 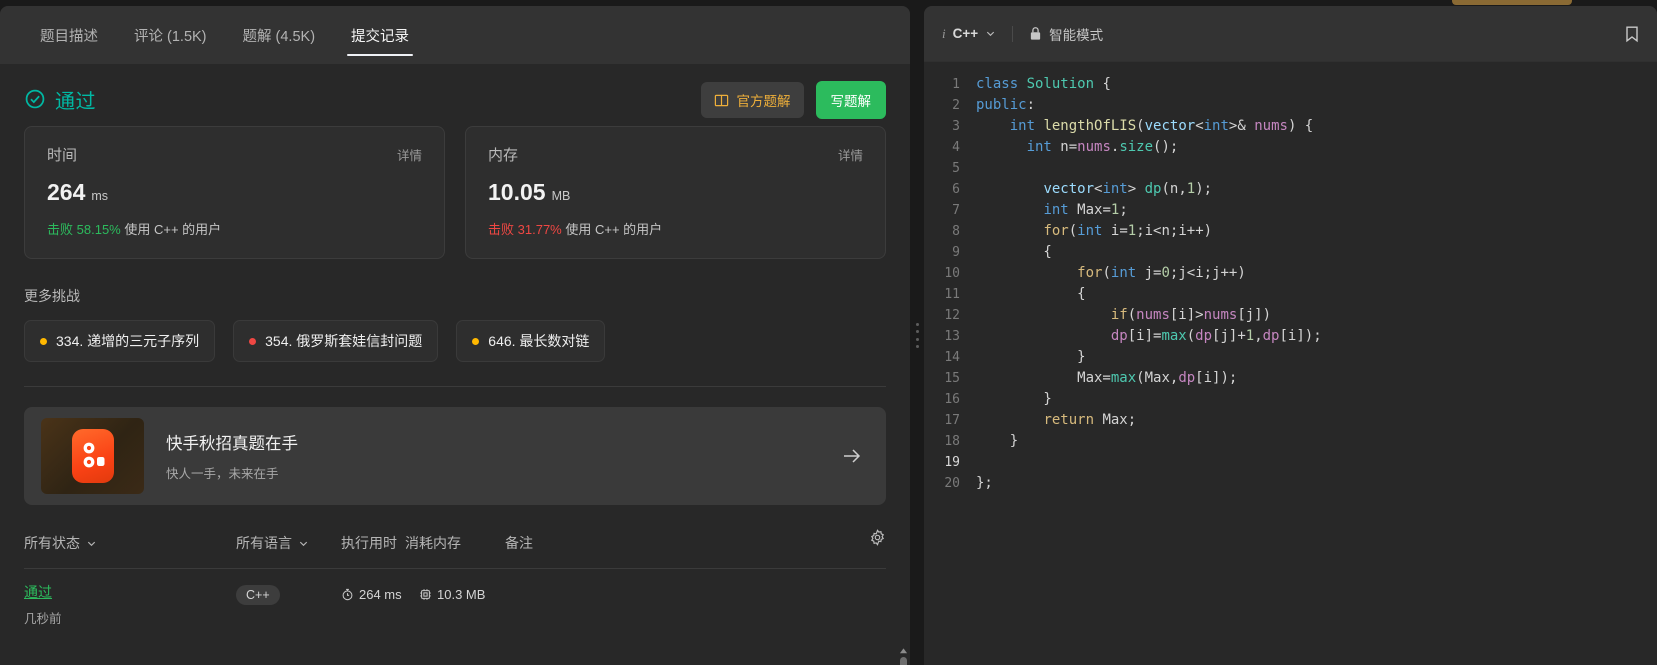 I want to click on runtime-beat-label: 击败, so click(x=60, y=229).